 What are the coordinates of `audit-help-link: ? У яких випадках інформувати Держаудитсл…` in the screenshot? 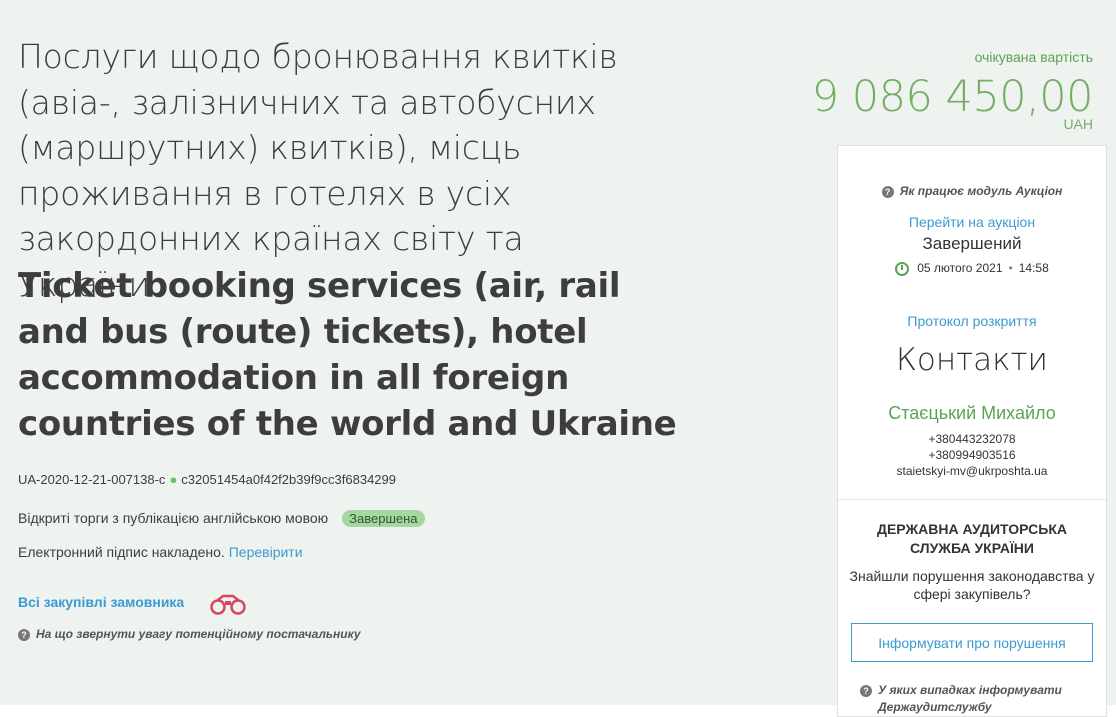 It's located at (978, 699).